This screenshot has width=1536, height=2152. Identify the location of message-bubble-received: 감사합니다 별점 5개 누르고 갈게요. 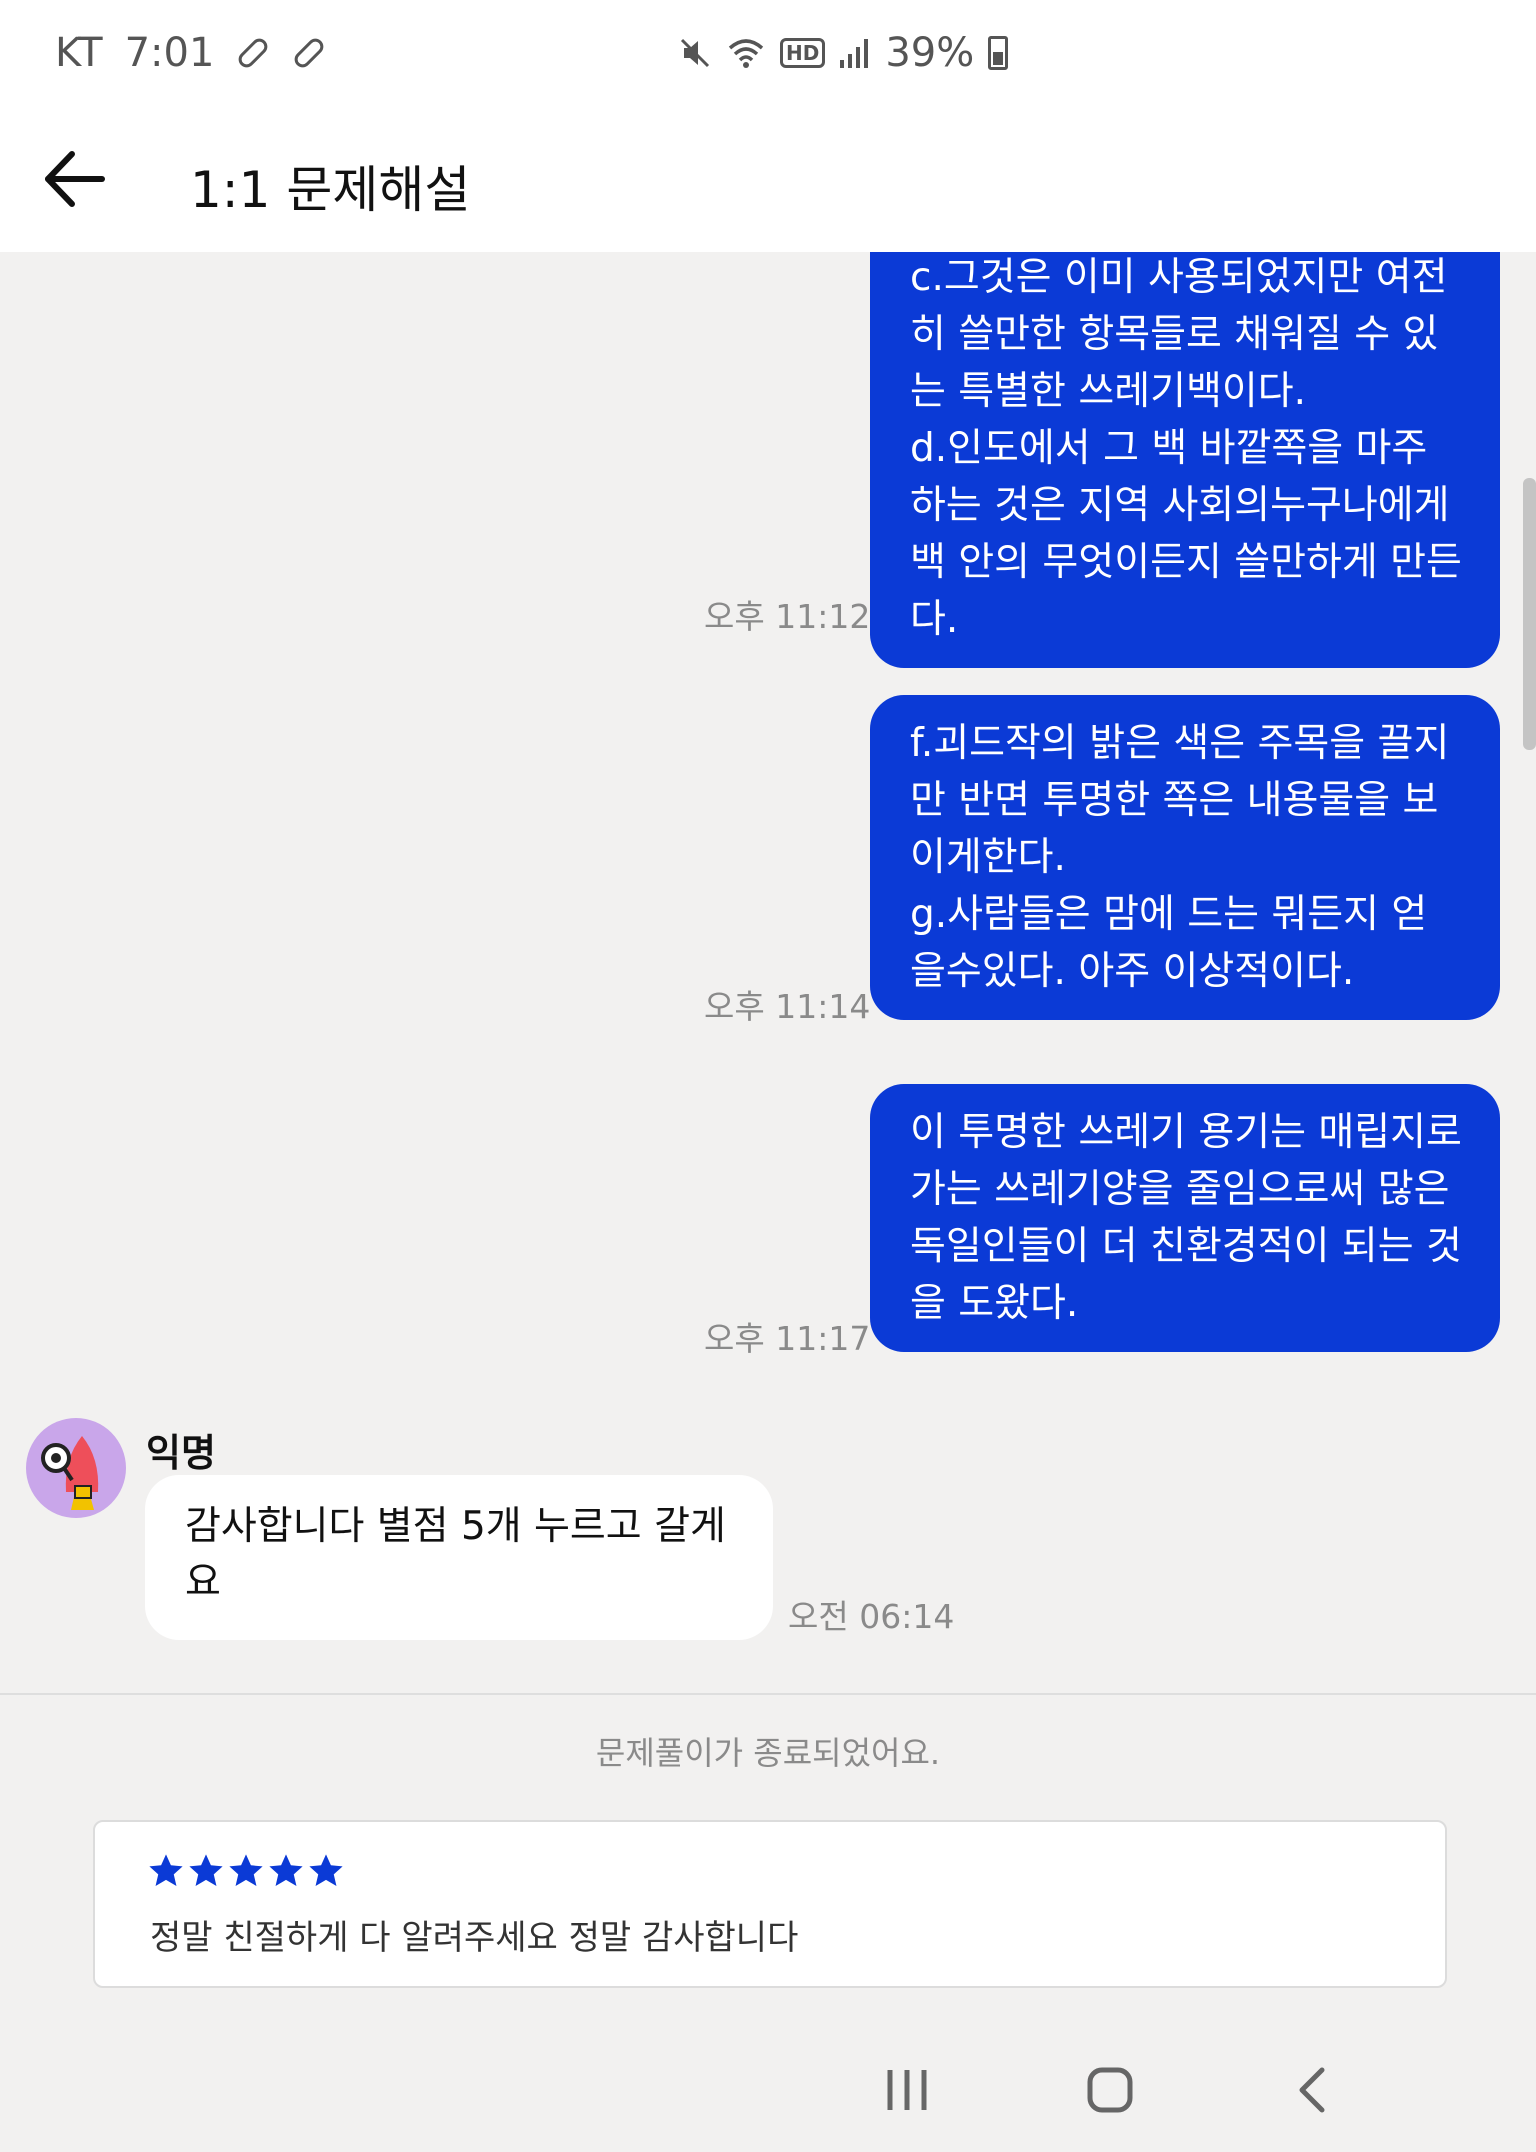
(459, 1557).